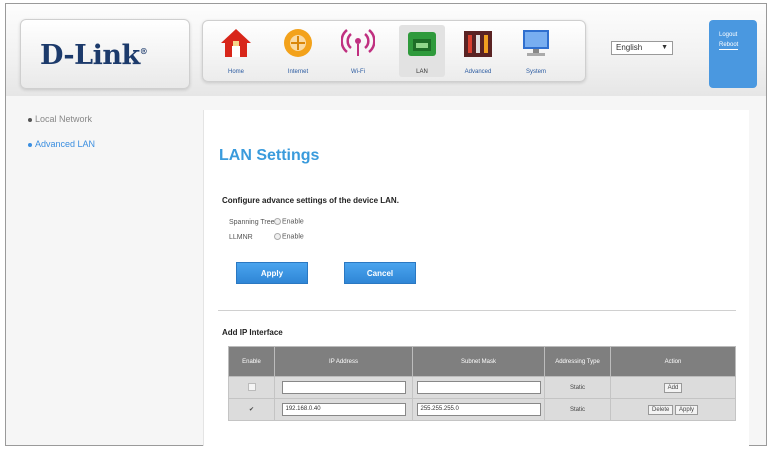 This screenshot has width=773, height=449. I want to click on nav-home: Home, so click(236, 51).